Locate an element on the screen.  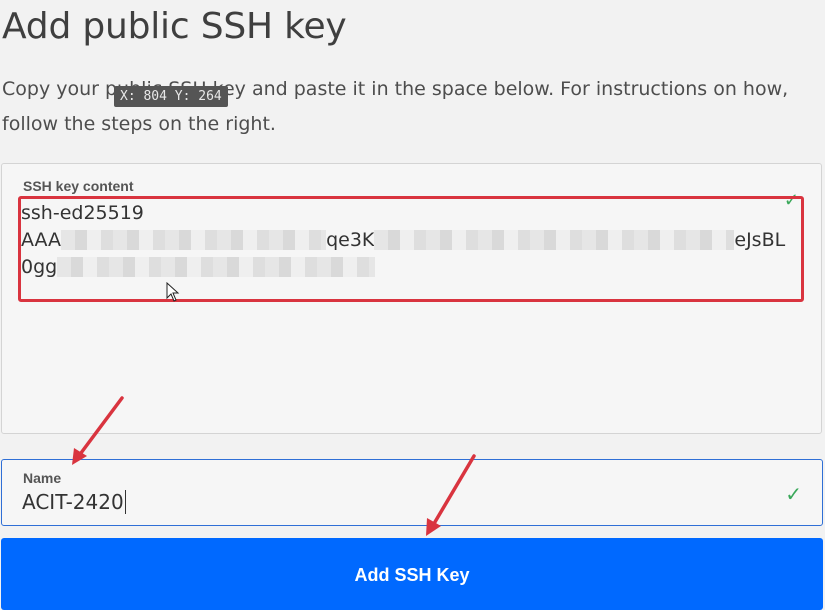
name-field: Name ACIT-2420 ✓ is located at coordinates (412, 492).